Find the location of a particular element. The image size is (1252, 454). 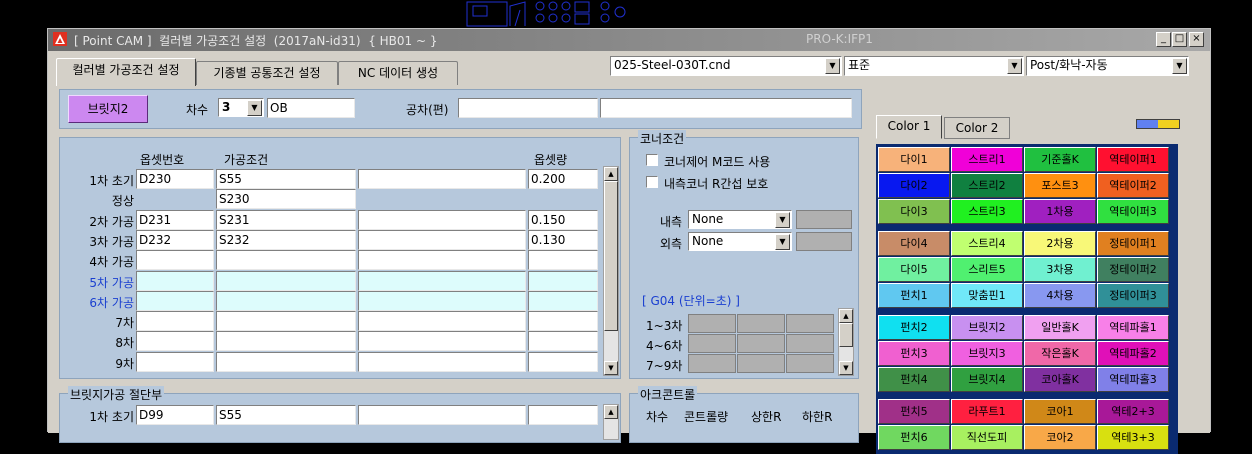

inner-r-checkbox is located at coordinates (652, 182).